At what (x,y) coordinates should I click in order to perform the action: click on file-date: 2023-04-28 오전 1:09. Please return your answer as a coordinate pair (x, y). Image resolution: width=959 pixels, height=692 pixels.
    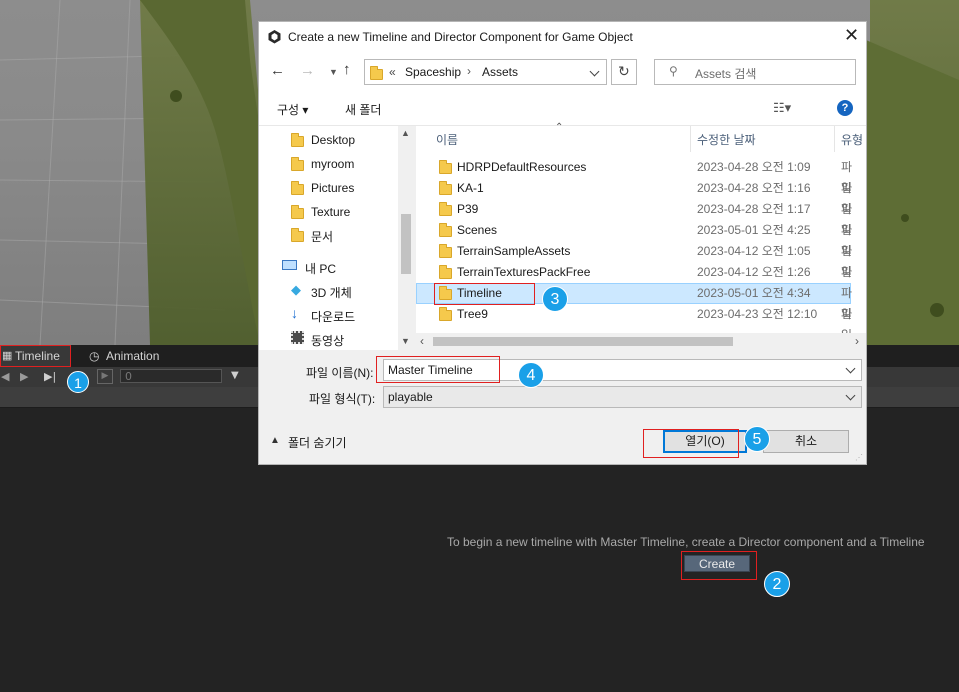
    Looking at the image, I should click on (754, 167).